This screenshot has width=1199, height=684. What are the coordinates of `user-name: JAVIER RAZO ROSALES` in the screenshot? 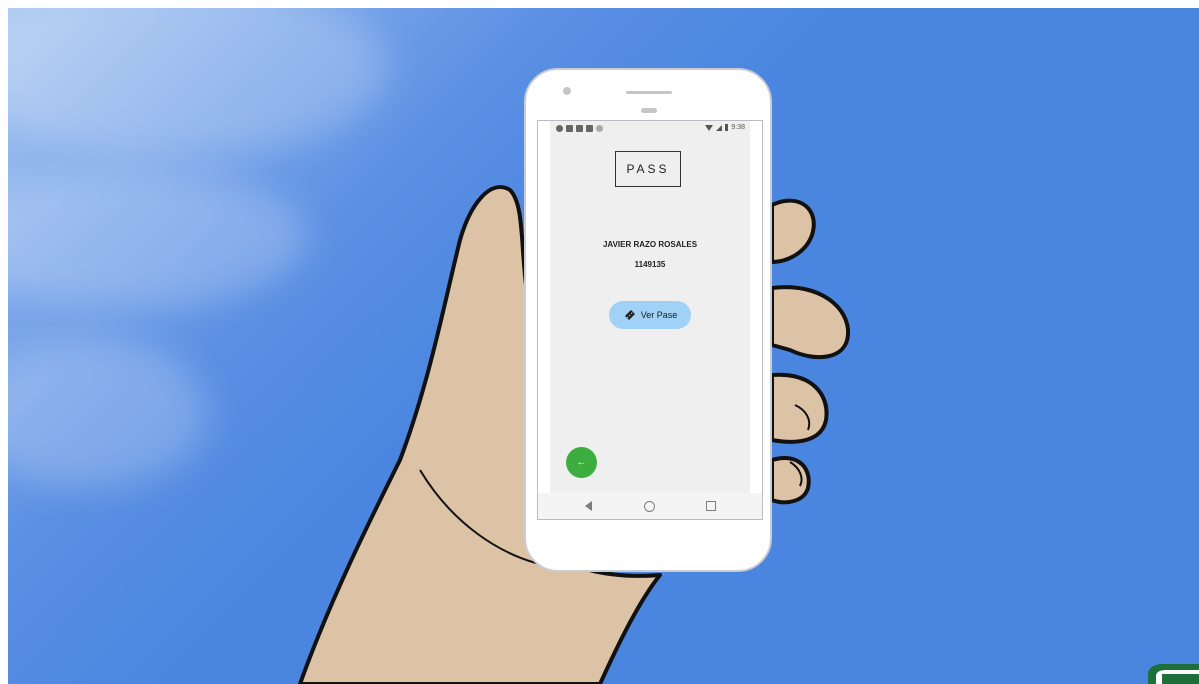 It's located at (650, 244).